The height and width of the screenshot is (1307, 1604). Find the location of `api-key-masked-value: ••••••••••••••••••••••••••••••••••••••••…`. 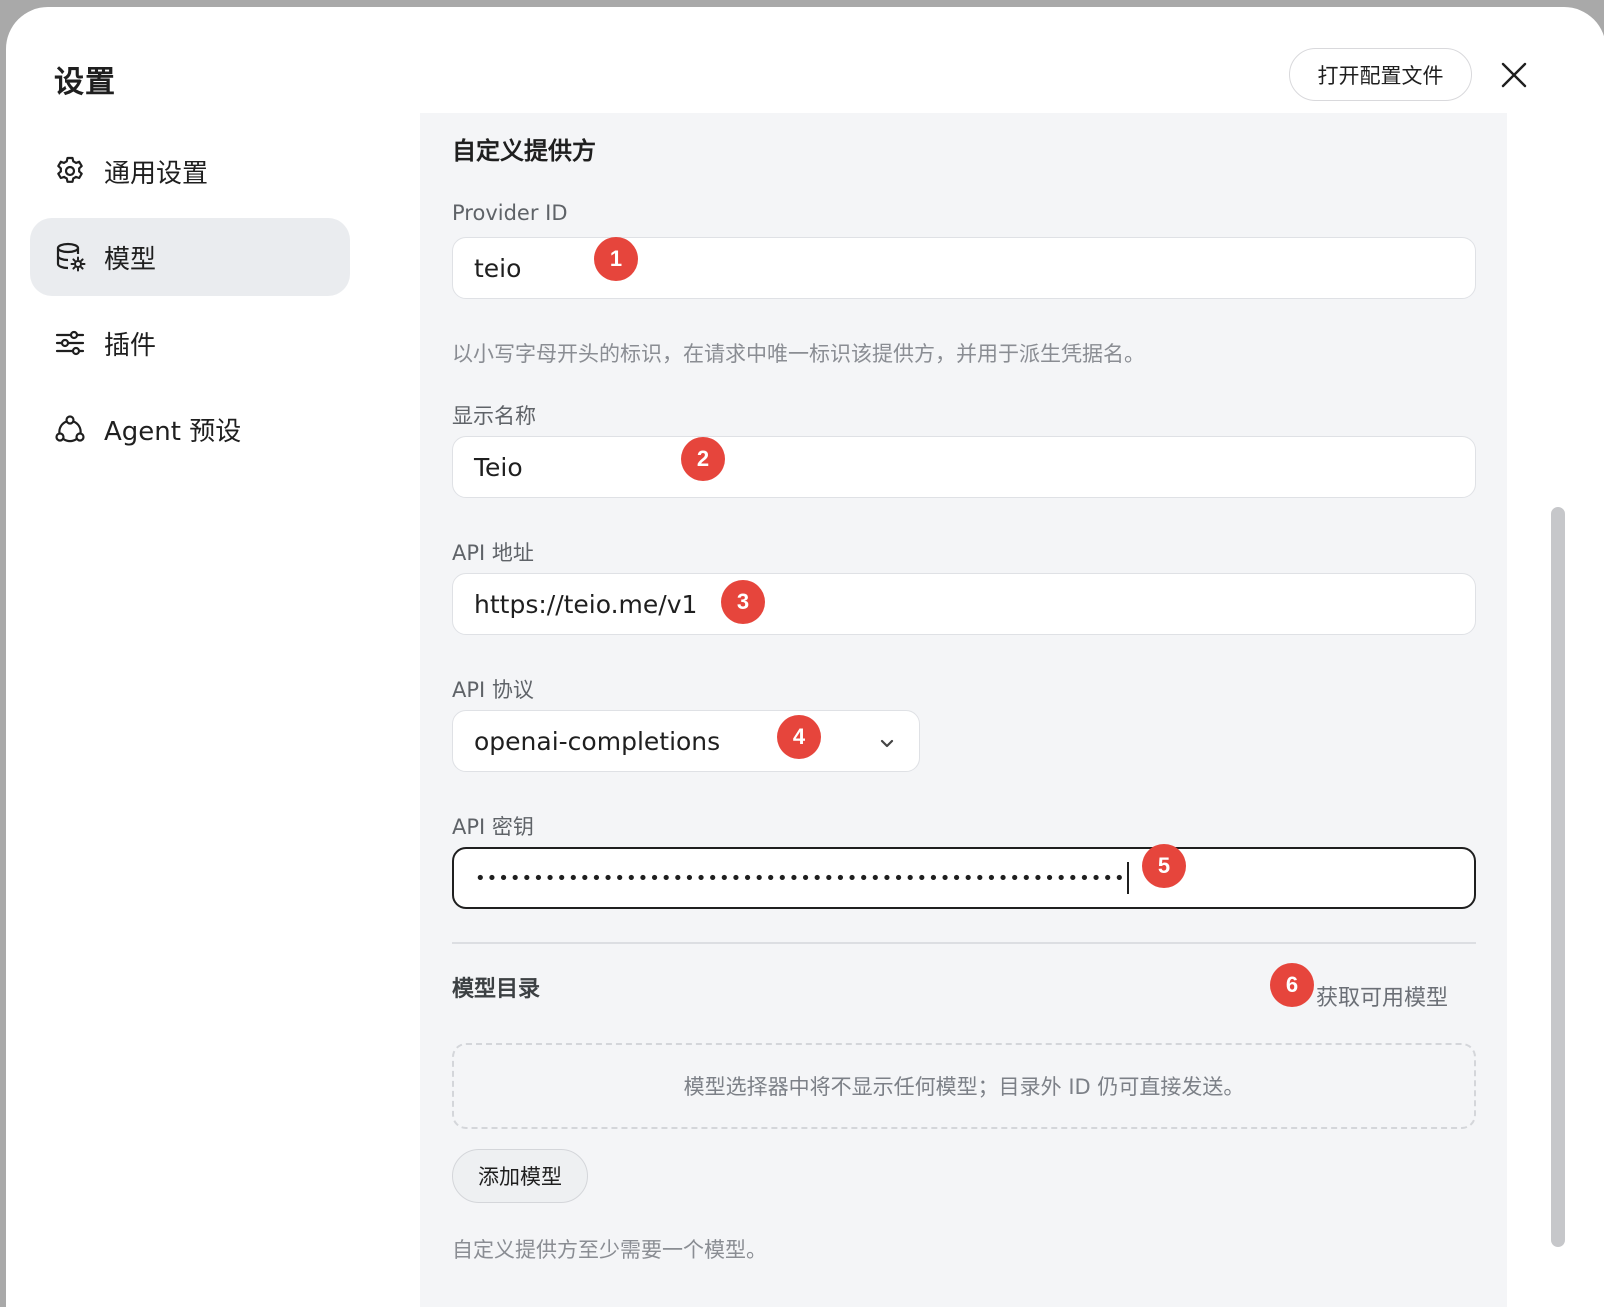

api-key-masked-value: ••••••••••••••••••••••••••••••••••••••••… is located at coordinates (800, 878).